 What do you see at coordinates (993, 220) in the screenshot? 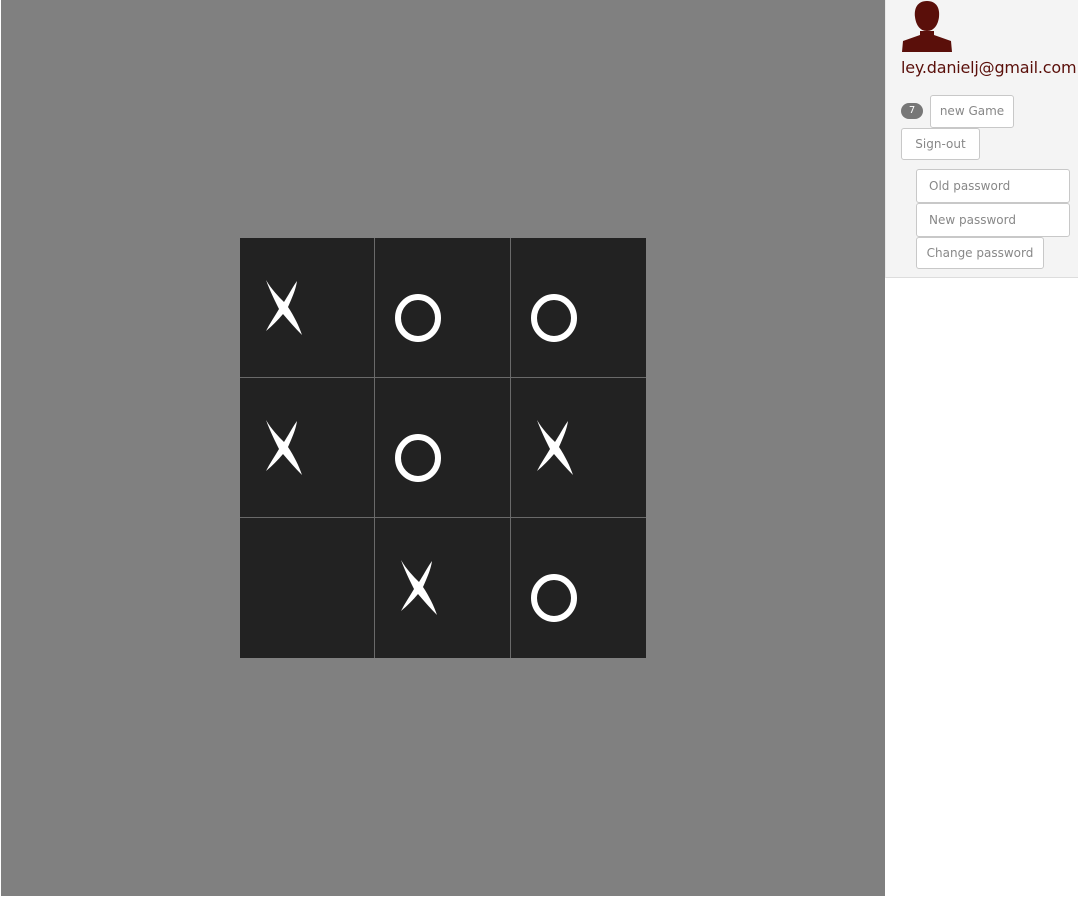
I see `new-password-input: New password` at bounding box center [993, 220].